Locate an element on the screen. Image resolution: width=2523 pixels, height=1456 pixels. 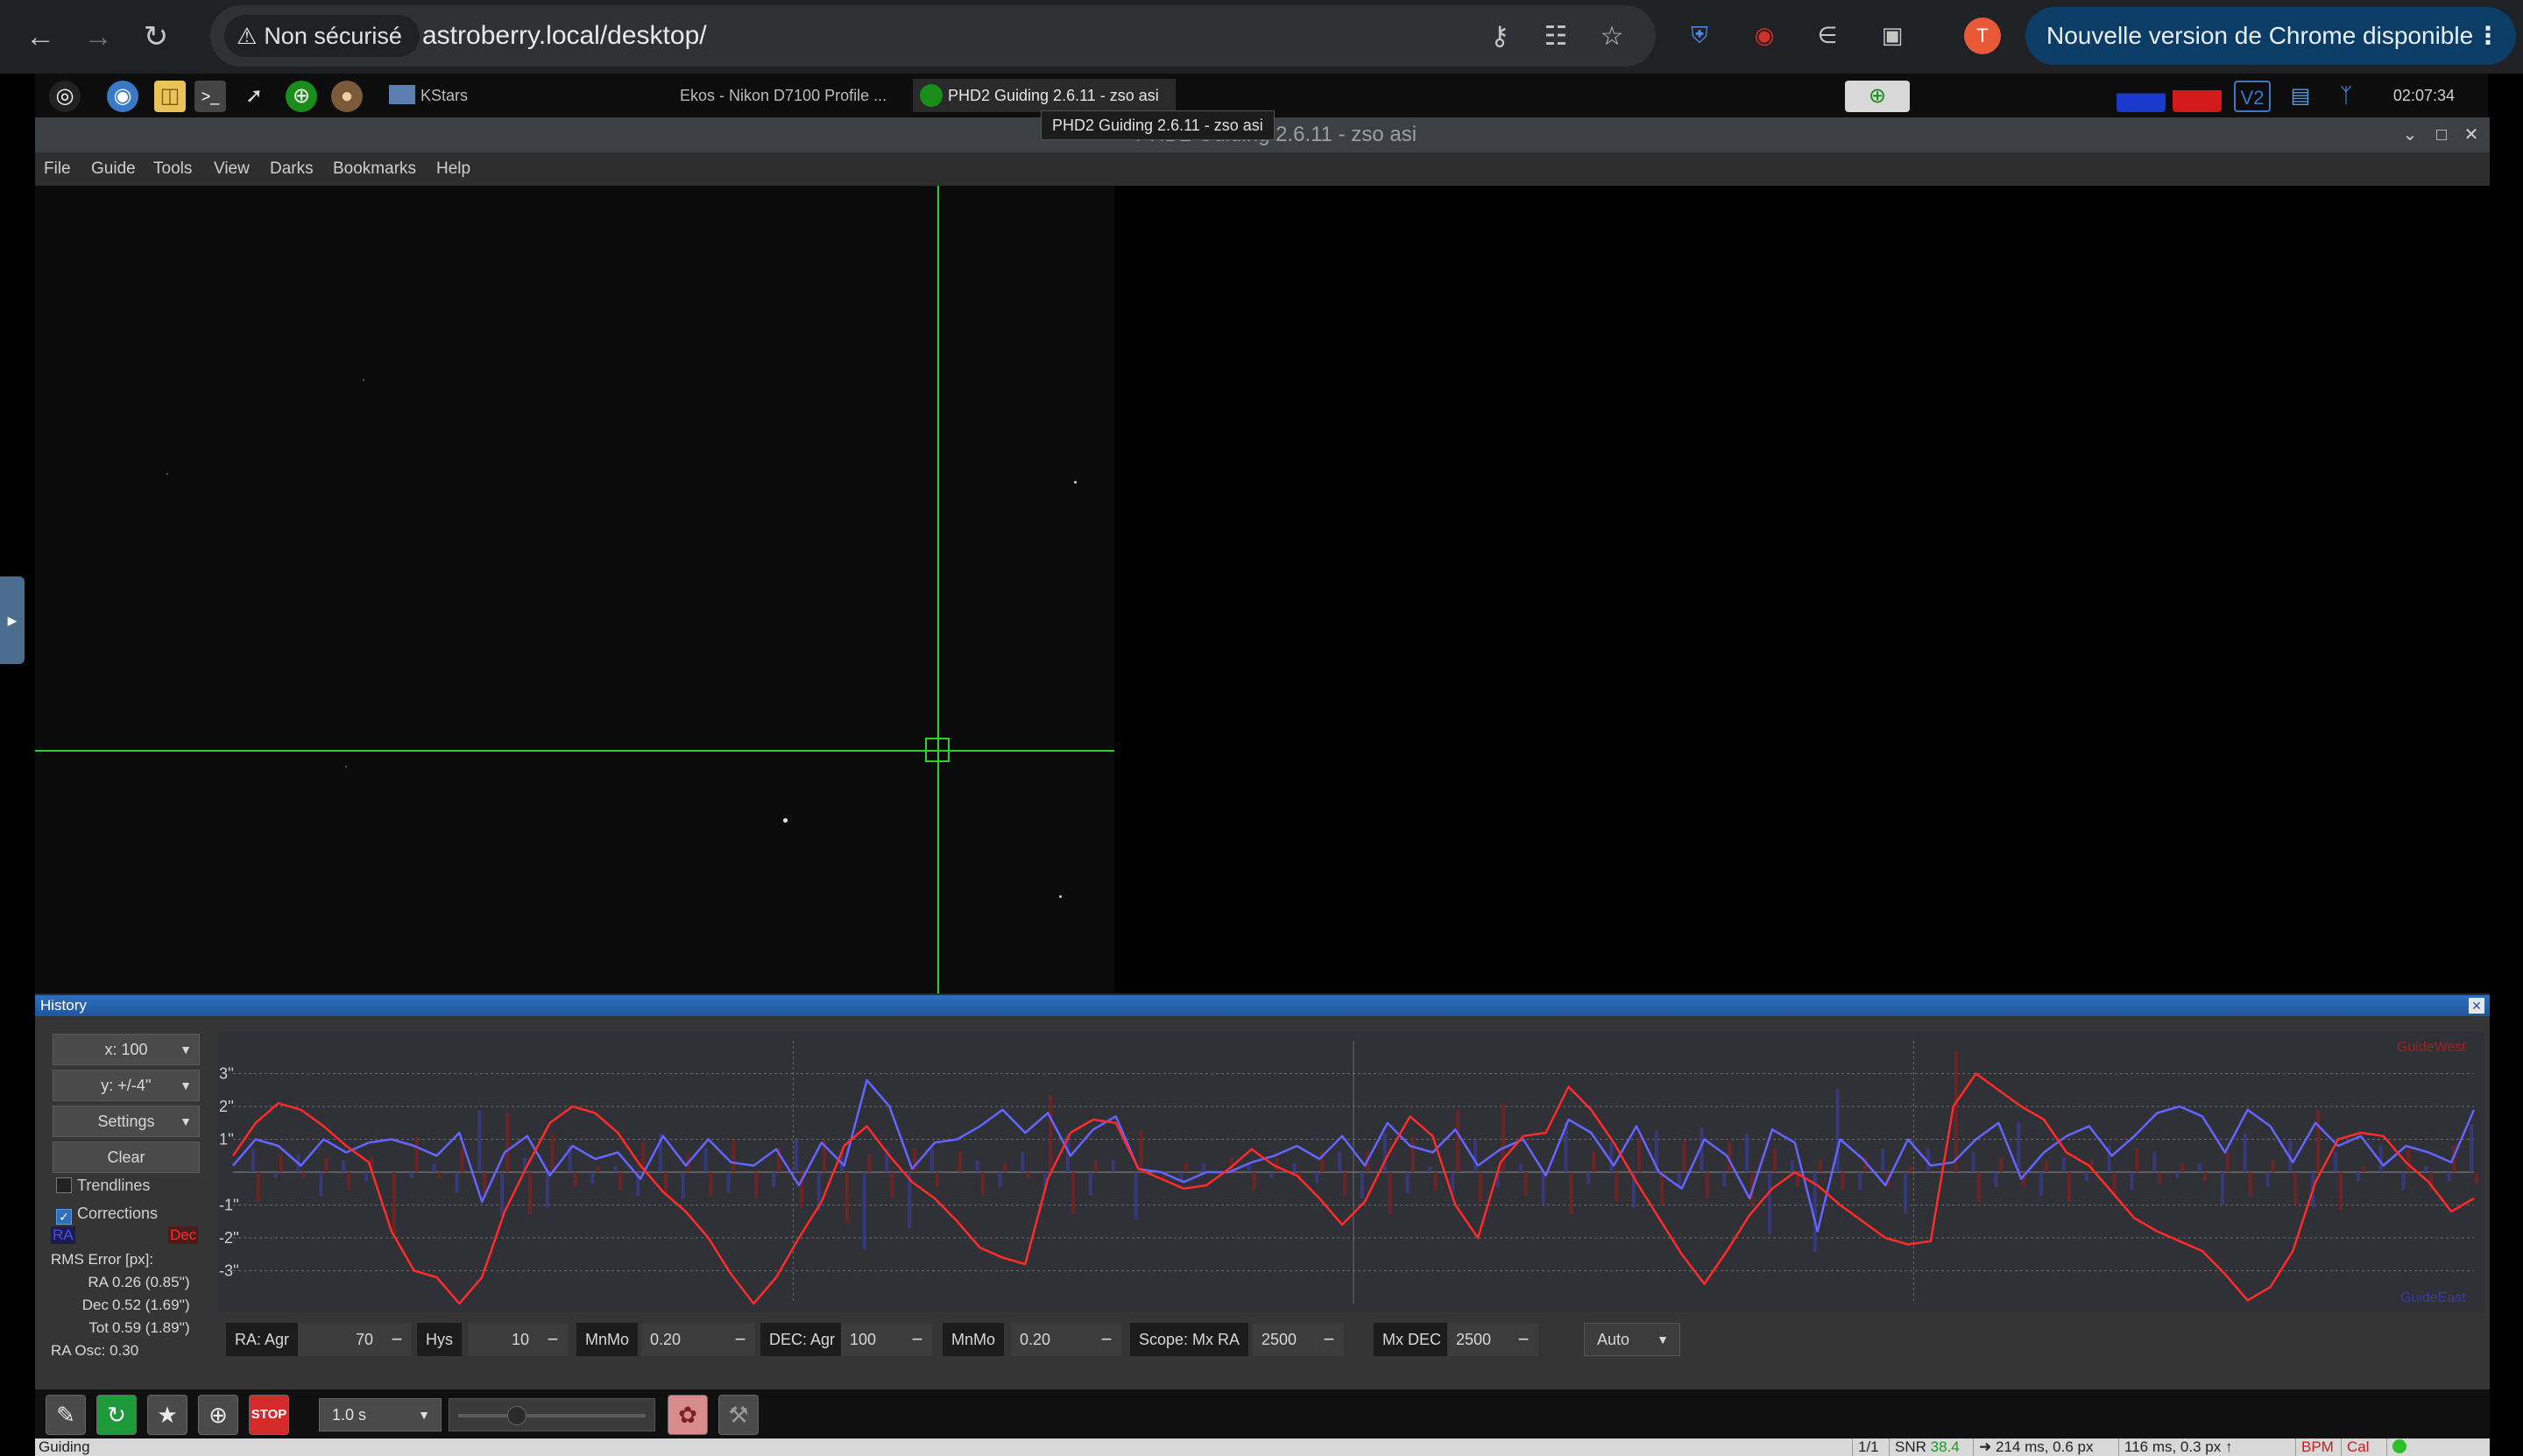
hysteresis-decrement: − is located at coordinates (553, 1339).